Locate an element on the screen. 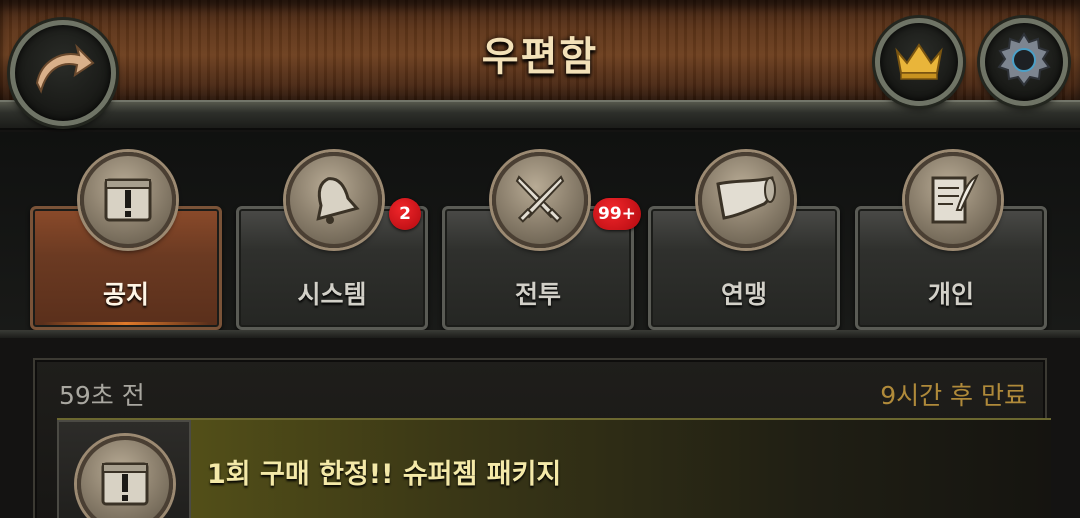 The height and width of the screenshot is (518, 1080). gear-icon is located at coordinates (1024, 62).